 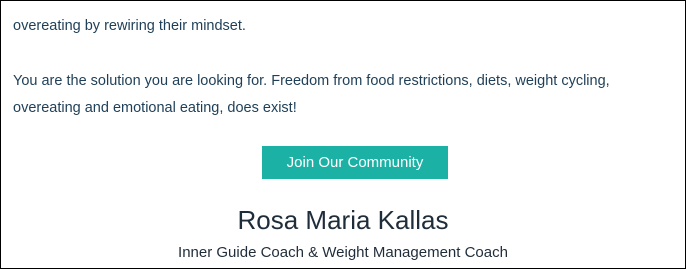 What do you see at coordinates (343, 220) in the screenshot?
I see `coach-name-heading: Rosa Maria Kallas` at bounding box center [343, 220].